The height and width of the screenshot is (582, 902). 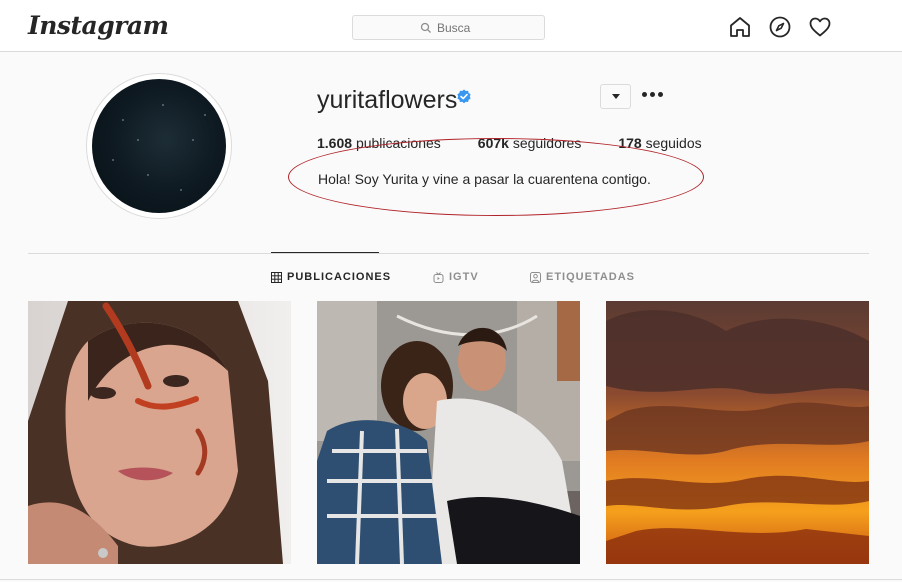 What do you see at coordinates (325, 252) in the screenshot?
I see `active-tab-indicator` at bounding box center [325, 252].